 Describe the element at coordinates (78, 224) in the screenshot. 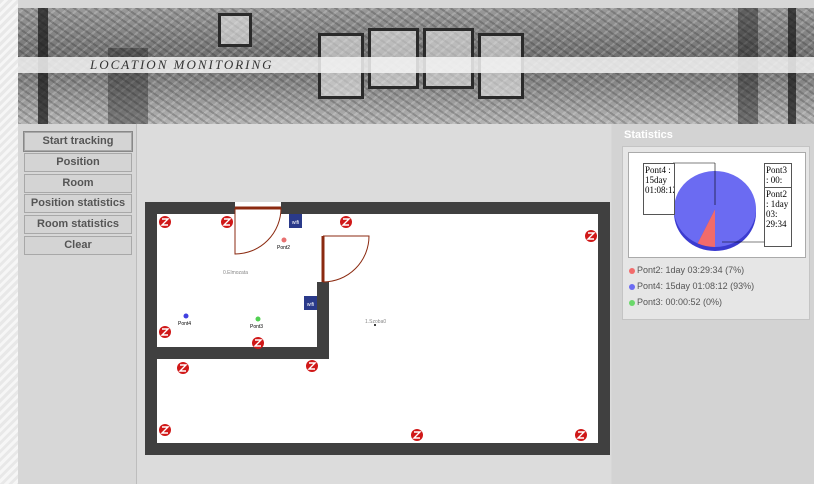

I see `room-statistics-button: Room statistics` at that location.